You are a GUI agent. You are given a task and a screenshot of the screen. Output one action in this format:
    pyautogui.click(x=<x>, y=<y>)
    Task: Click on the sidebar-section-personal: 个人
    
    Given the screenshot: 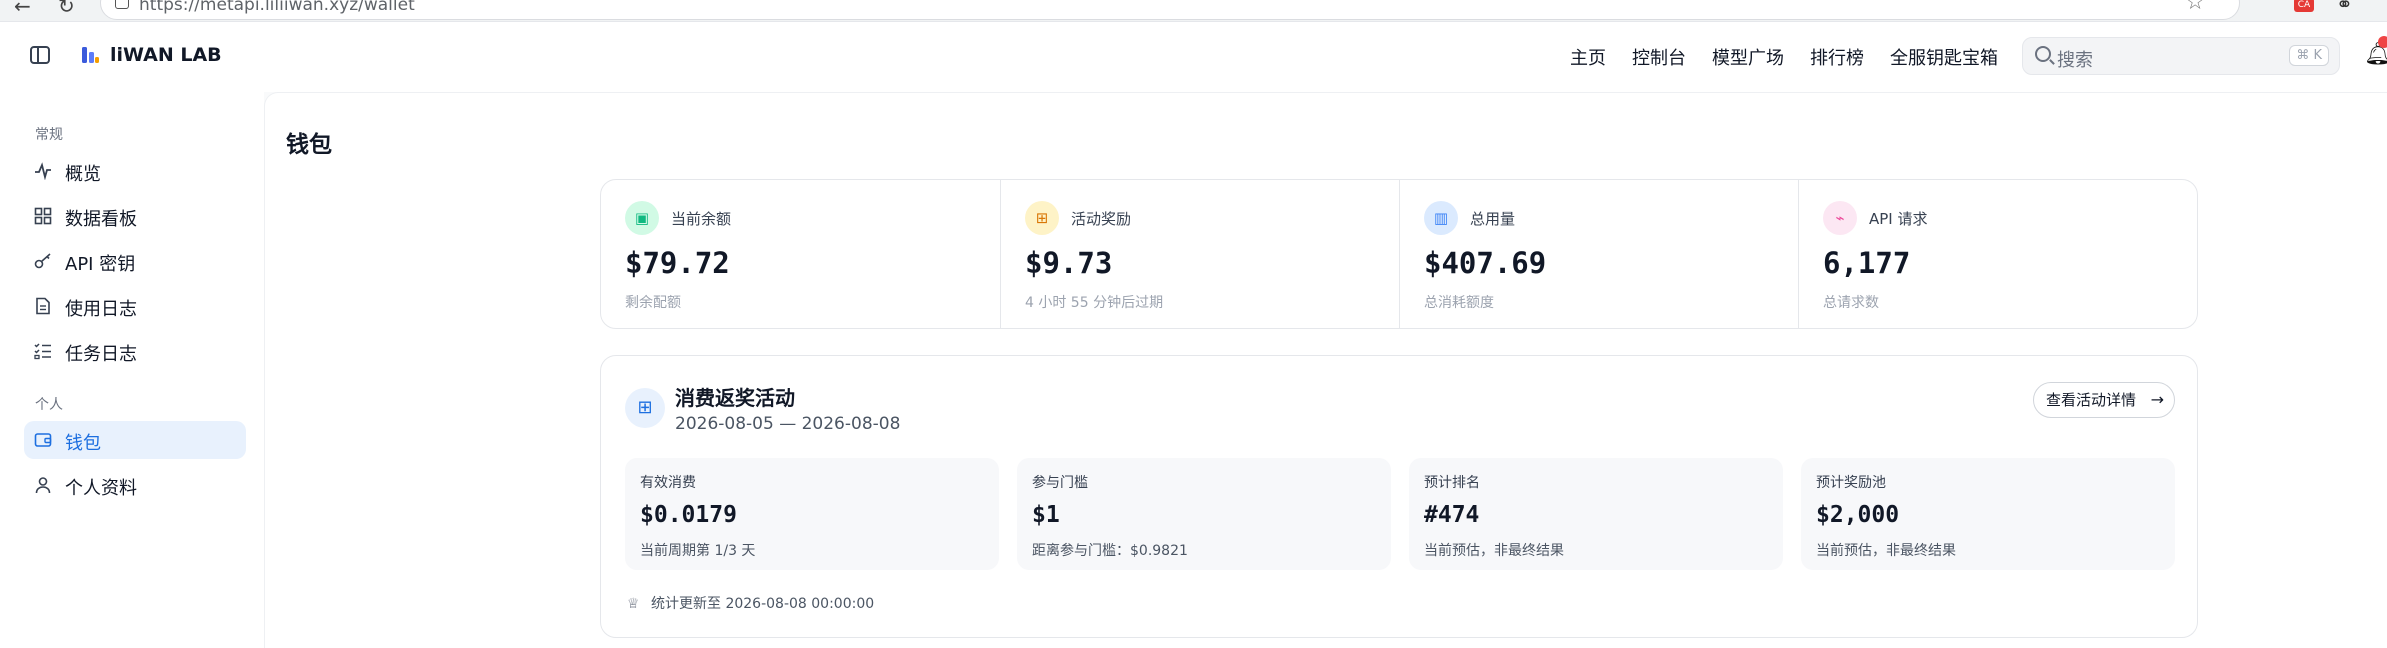 What is the action you would take?
    pyautogui.click(x=49, y=405)
    